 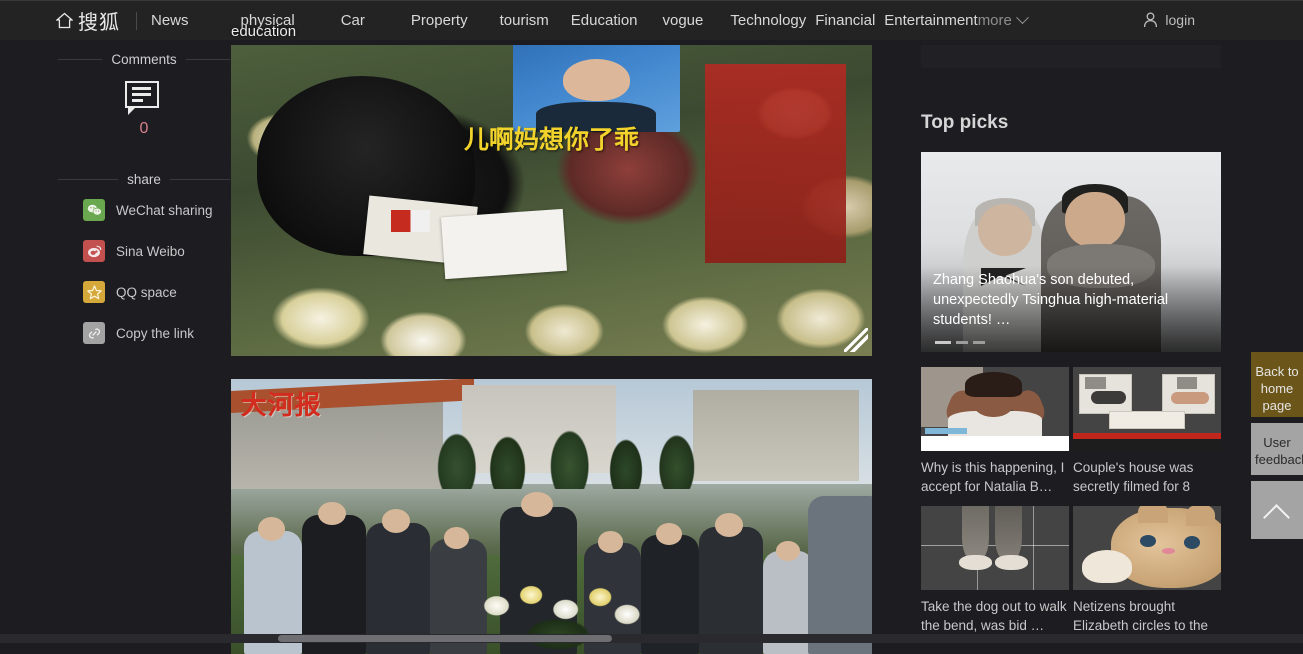 I want to click on login-button: login, so click(x=1169, y=20).